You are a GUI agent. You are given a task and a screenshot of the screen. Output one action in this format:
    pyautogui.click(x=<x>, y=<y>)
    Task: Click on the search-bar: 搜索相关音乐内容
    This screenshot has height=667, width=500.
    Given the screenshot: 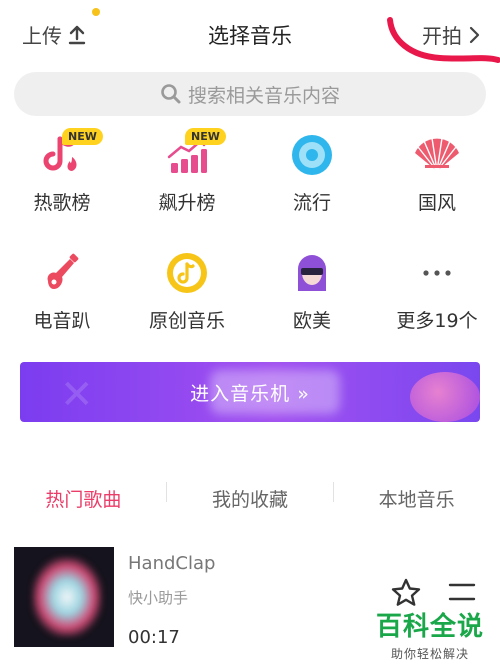 What is the action you would take?
    pyautogui.click(x=250, y=94)
    